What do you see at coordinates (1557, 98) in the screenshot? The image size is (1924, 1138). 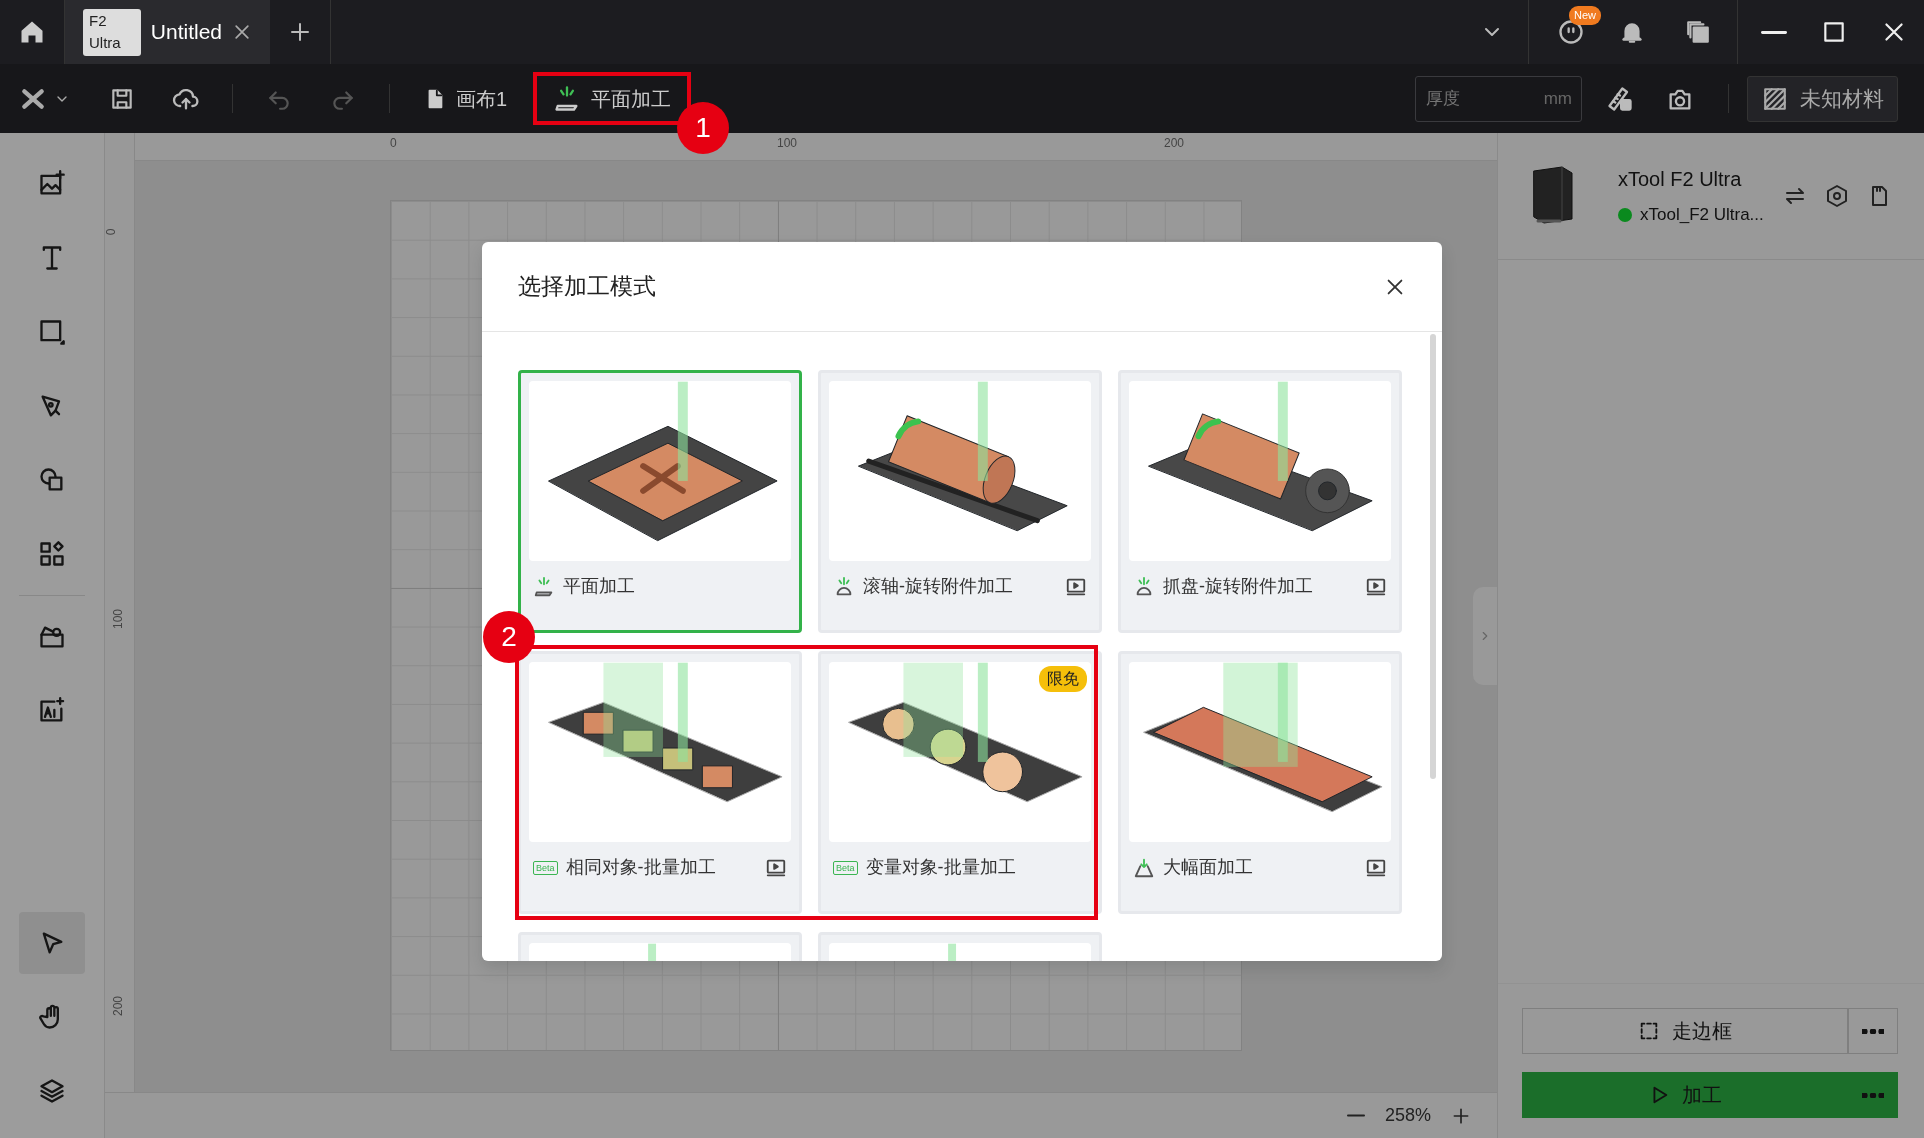 I see `unit-label: mm` at bounding box center [1557, 98].